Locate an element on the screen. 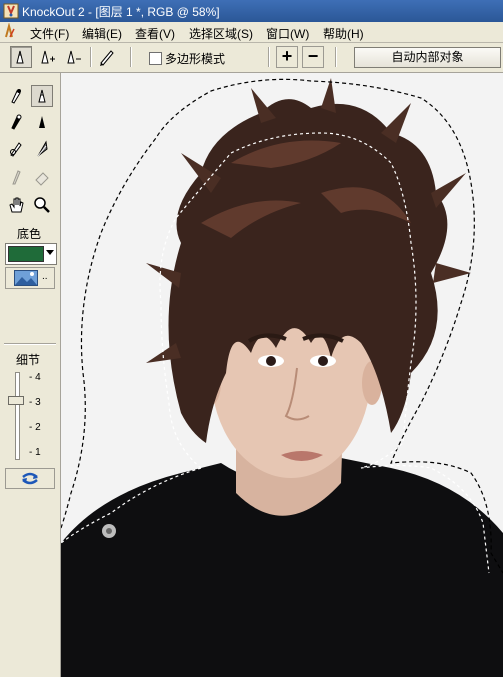 The image size is (503, 677). detail-tick-4: - 4 is located at coordinates (35, 377).